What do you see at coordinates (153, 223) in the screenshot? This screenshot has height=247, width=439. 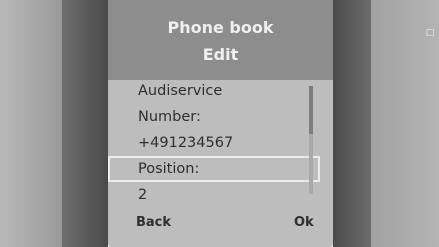 I see `back-softkey: Back` at bounding box center [153, 223].